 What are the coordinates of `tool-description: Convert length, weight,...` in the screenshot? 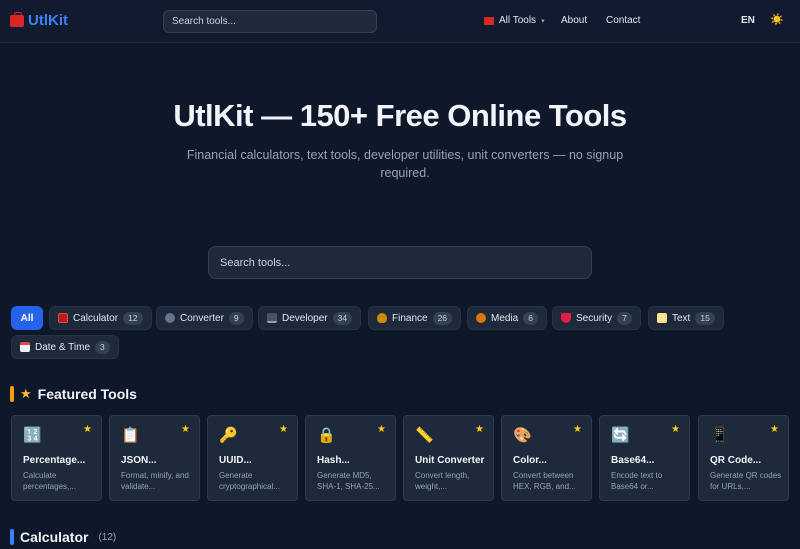 It's located at (442, 481).